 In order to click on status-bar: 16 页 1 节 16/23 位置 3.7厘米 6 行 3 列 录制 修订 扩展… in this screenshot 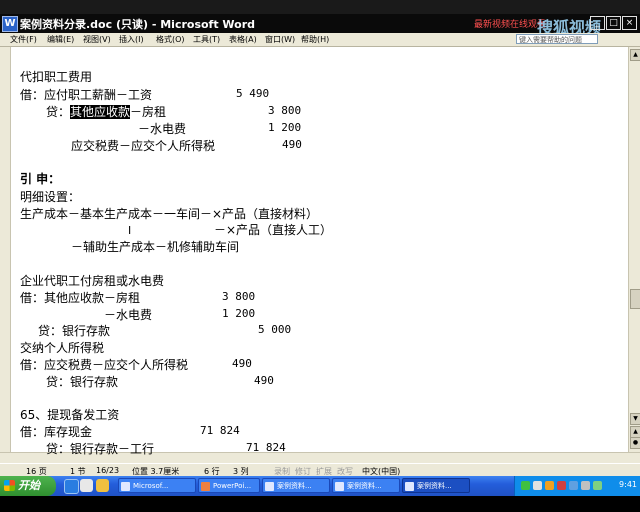, I will do `click(320, 470)`.